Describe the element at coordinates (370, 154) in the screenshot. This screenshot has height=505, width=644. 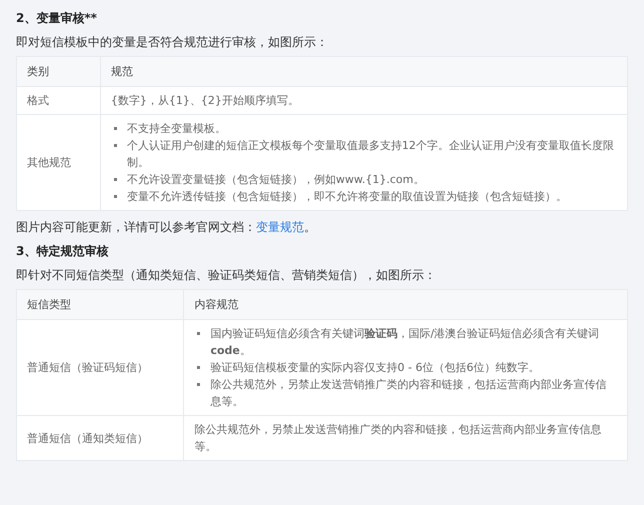
I see `list-item: 个人认证用户创建的短信正文模板每个变量取值最多支持12个字。企业认证用户没有变量取值长度限制。` at that location.